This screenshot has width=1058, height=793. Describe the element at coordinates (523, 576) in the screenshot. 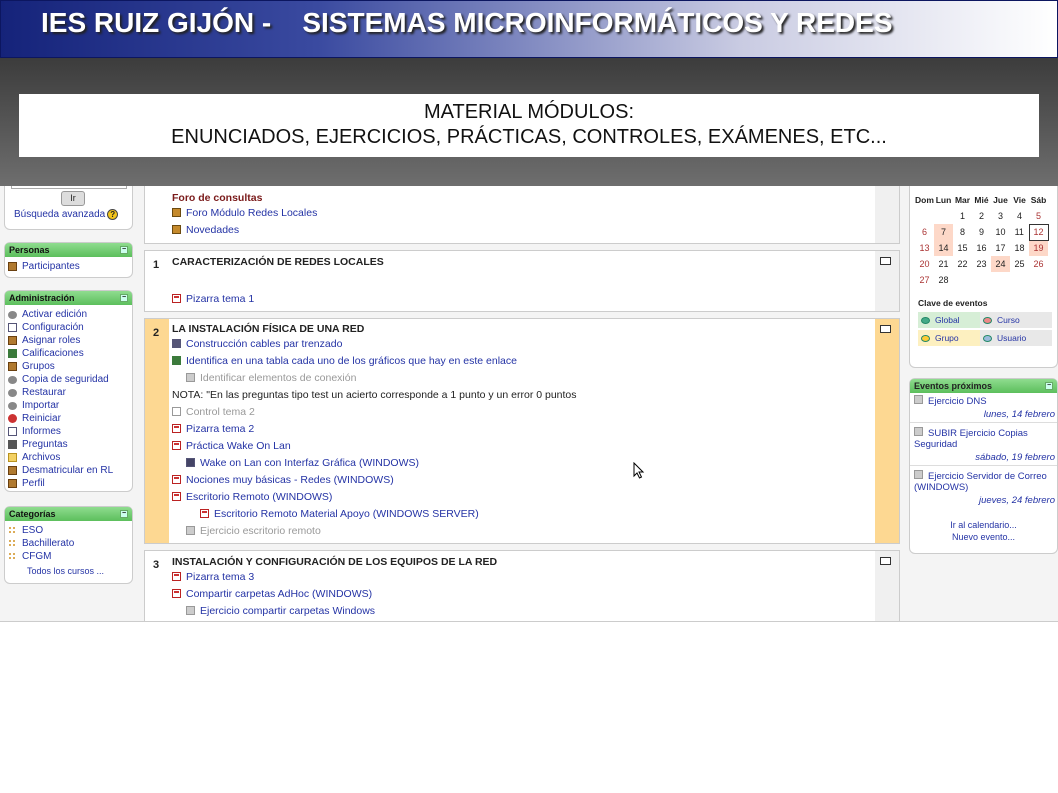

I see `activity-pizarra-tema-3: Pizarra tema 3` at that location.